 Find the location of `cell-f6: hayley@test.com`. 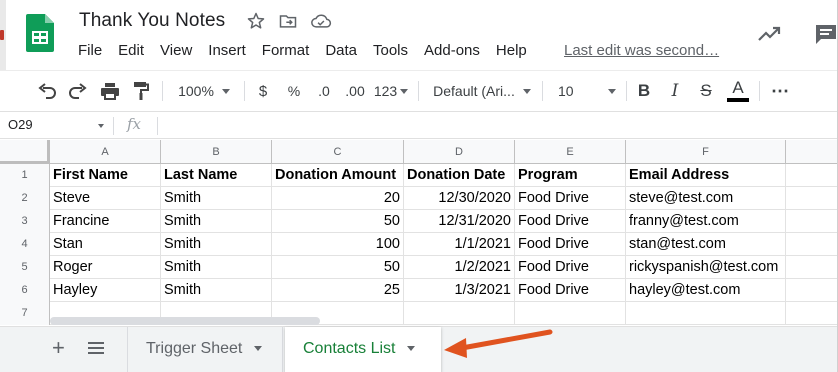

cell-f6: hayley@test.com is located at coordinates (706, 290).